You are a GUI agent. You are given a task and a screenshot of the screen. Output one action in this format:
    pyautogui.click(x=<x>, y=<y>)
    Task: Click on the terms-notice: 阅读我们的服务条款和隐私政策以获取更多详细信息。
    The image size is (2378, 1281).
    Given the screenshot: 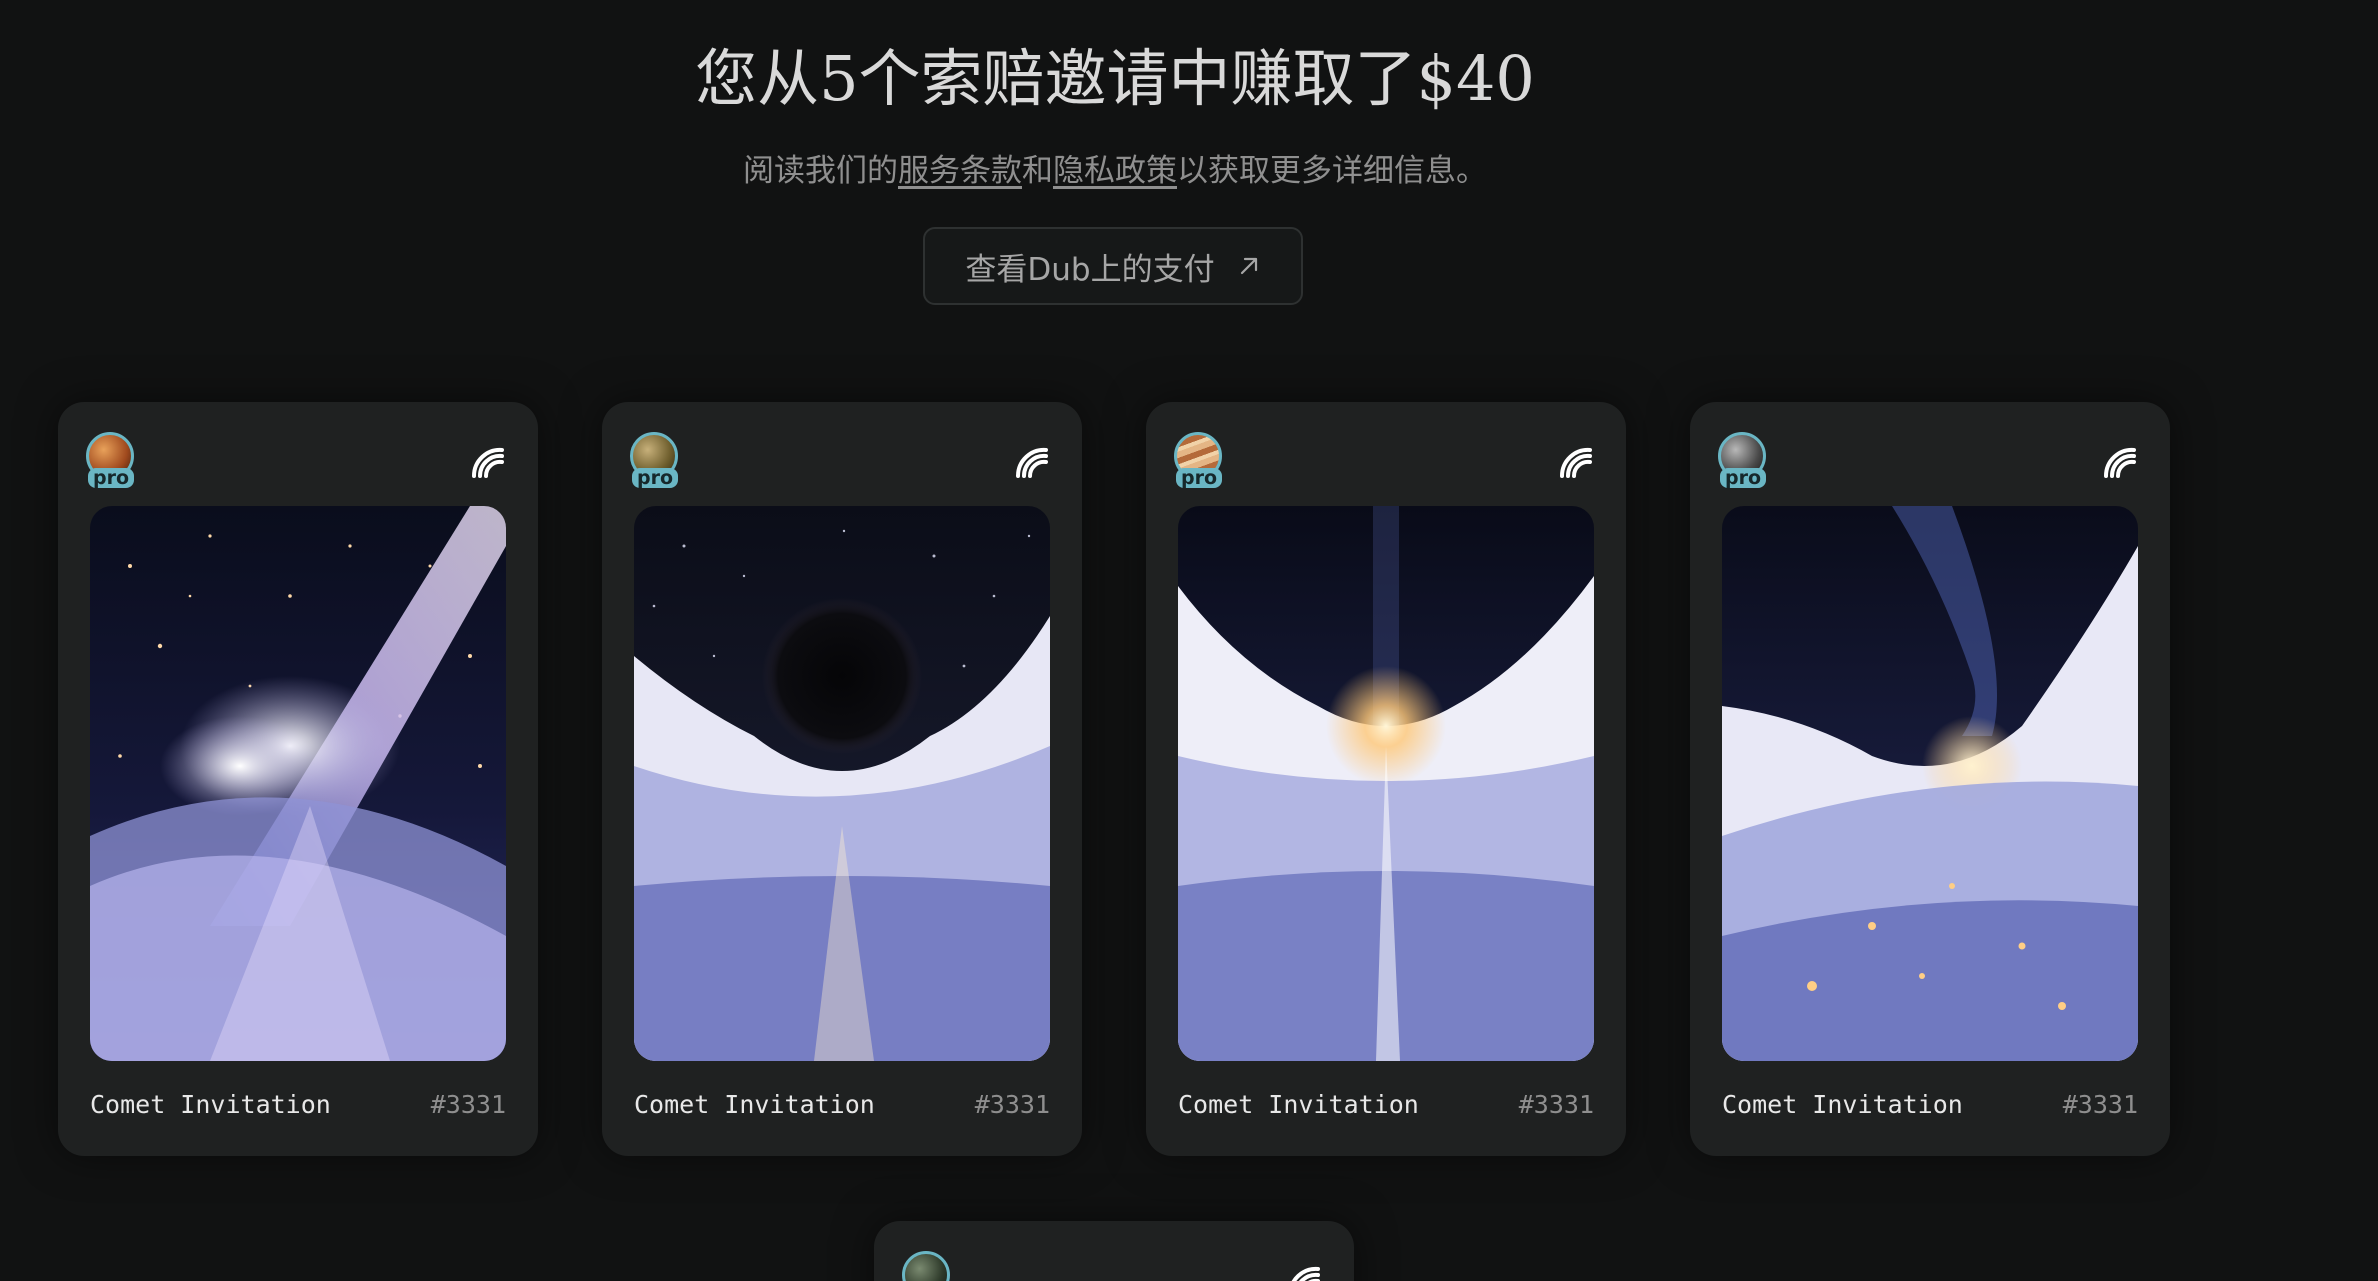 What is the action you would take?
    pyautogui.click(x=1115, y=167)
    